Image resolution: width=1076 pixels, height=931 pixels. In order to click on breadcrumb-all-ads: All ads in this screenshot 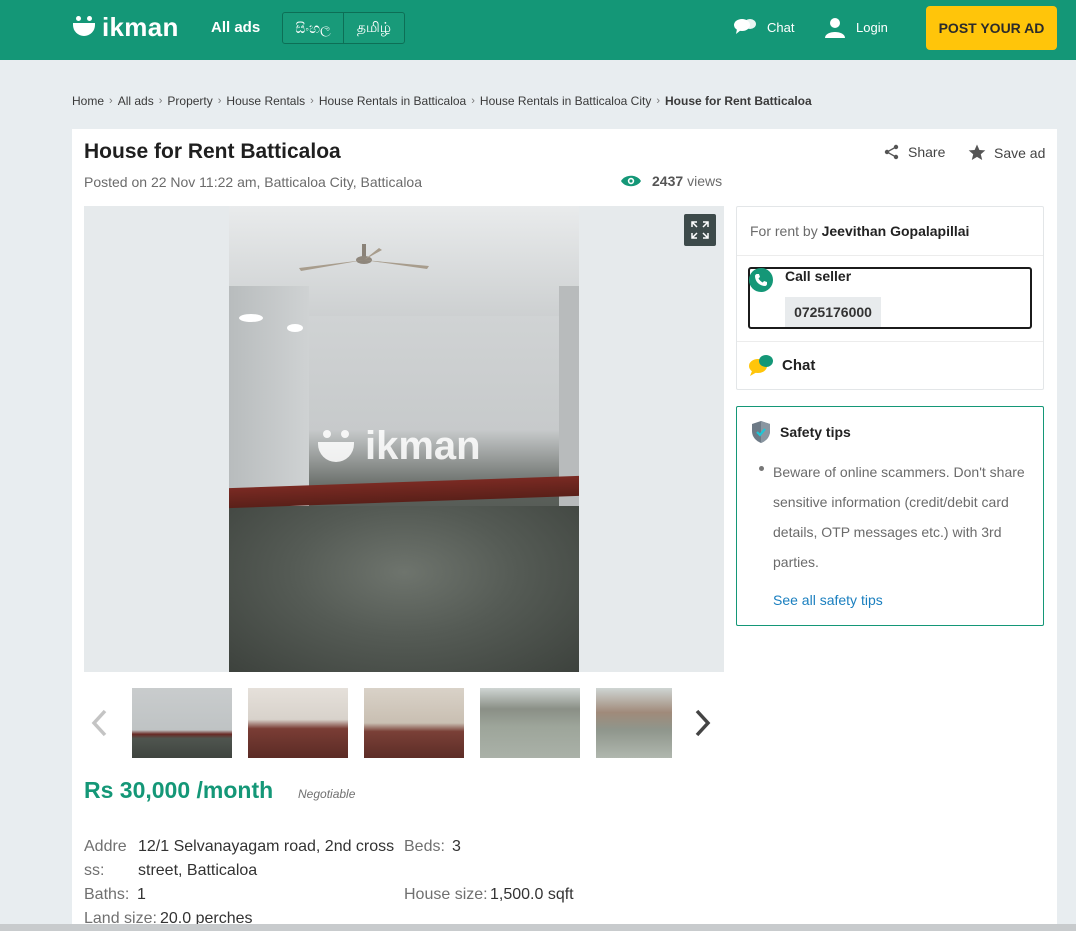, I will do `click(136, 101)`.